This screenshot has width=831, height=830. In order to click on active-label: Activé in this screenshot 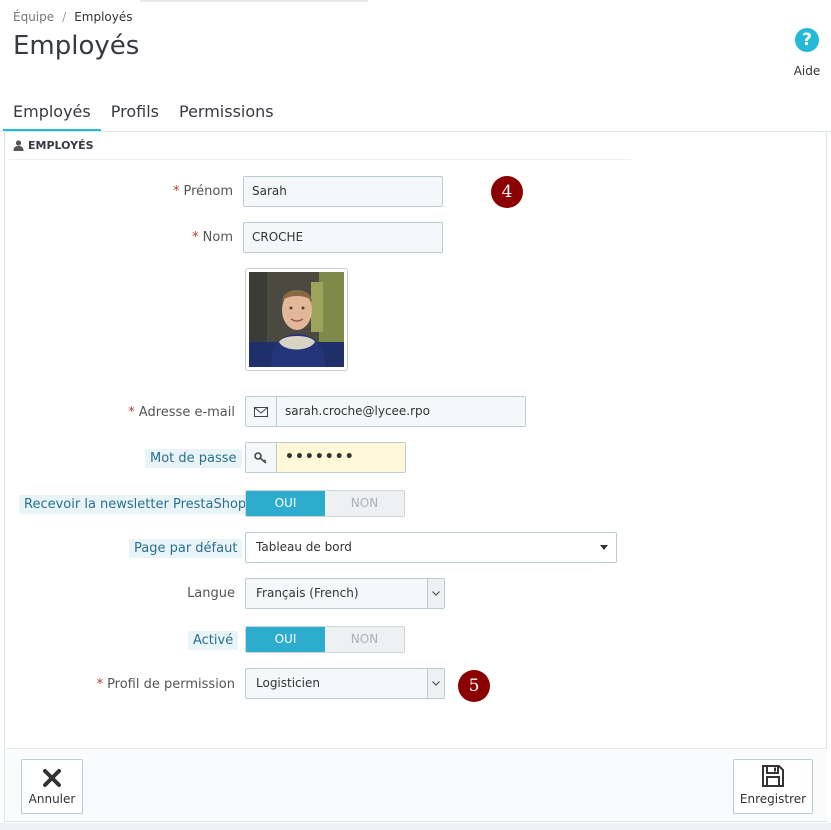, I will do `click(213, 640)`.